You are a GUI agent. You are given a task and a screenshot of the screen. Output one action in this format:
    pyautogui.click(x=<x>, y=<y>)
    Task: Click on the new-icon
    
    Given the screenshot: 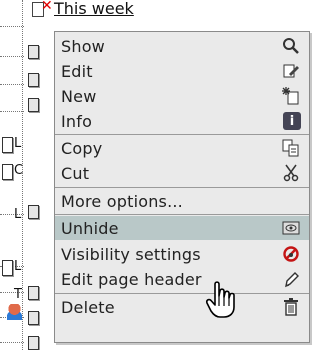 What is the action you would take?
    pyautogui.click(x=291, y=96)
    